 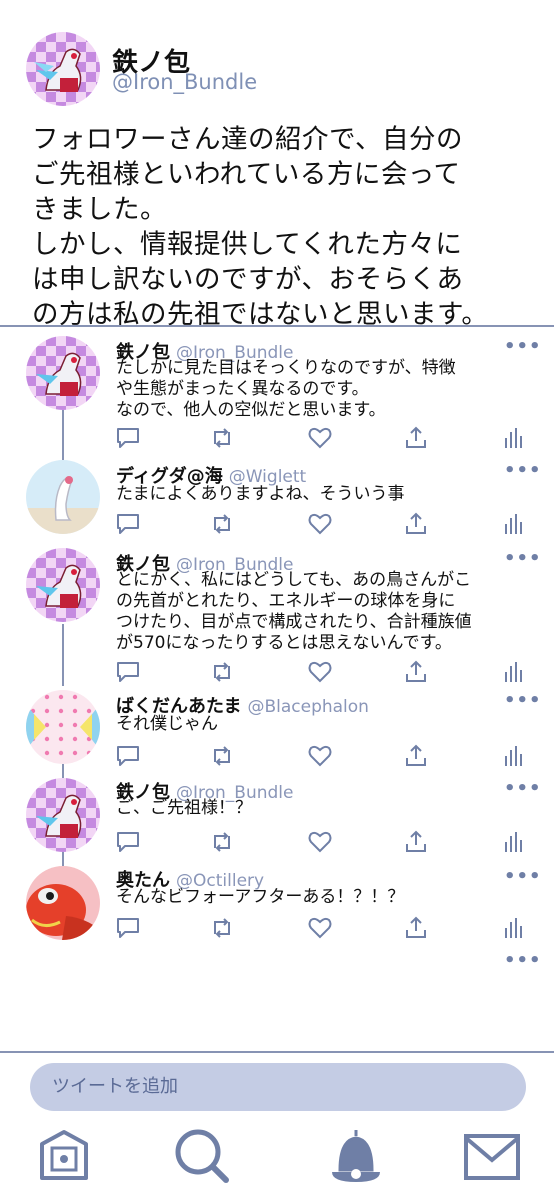 I want to click on messages-icon, so click(x=492, y=1156).